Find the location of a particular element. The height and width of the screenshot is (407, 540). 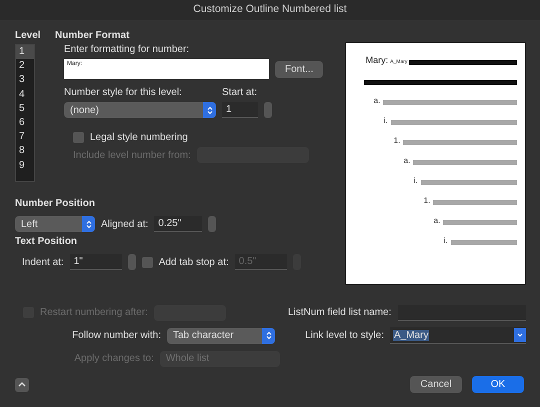

window-title: Customize Outline Numbered list is located at coordinates (270, 10).